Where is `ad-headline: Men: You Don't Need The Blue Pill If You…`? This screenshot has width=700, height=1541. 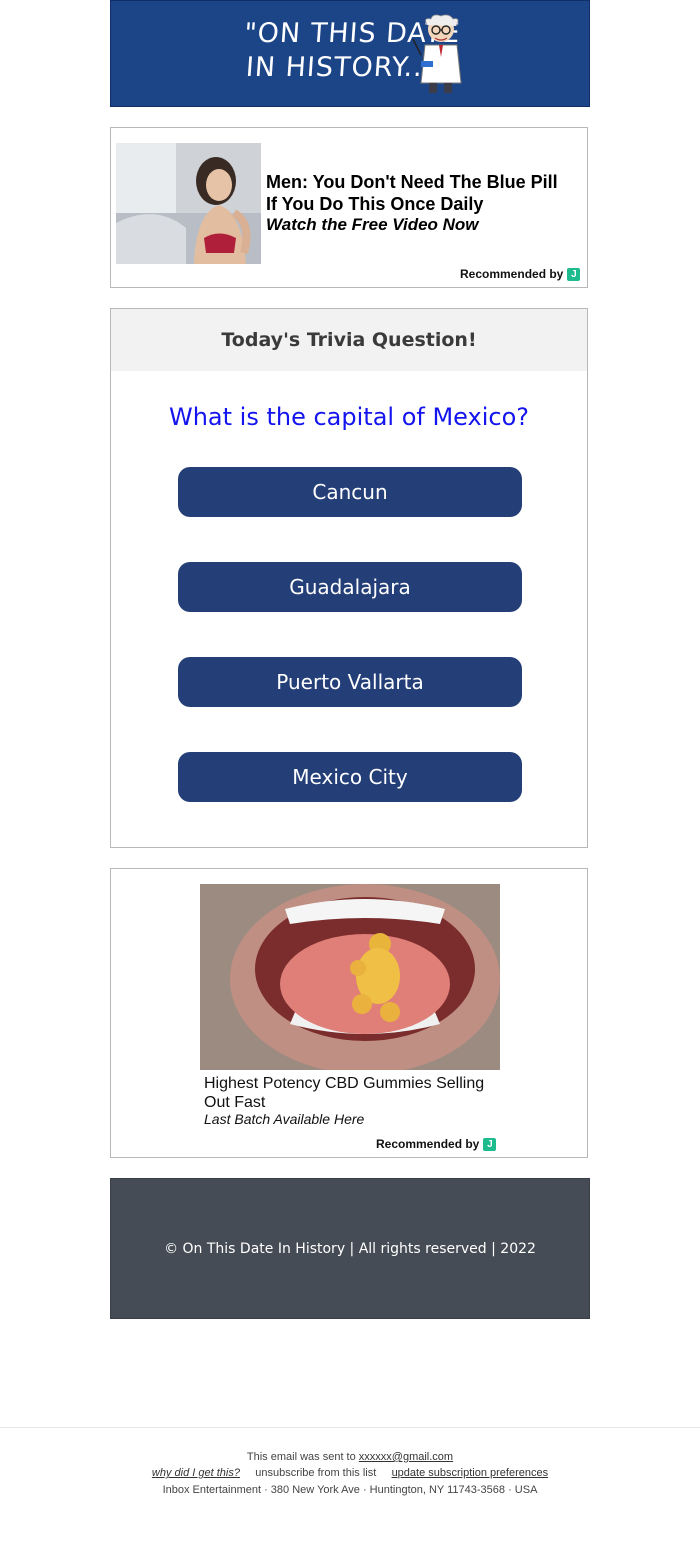 ad-headline: Men: You Don't Need The Blue Pill If You… is located at coordinates (416, 193).